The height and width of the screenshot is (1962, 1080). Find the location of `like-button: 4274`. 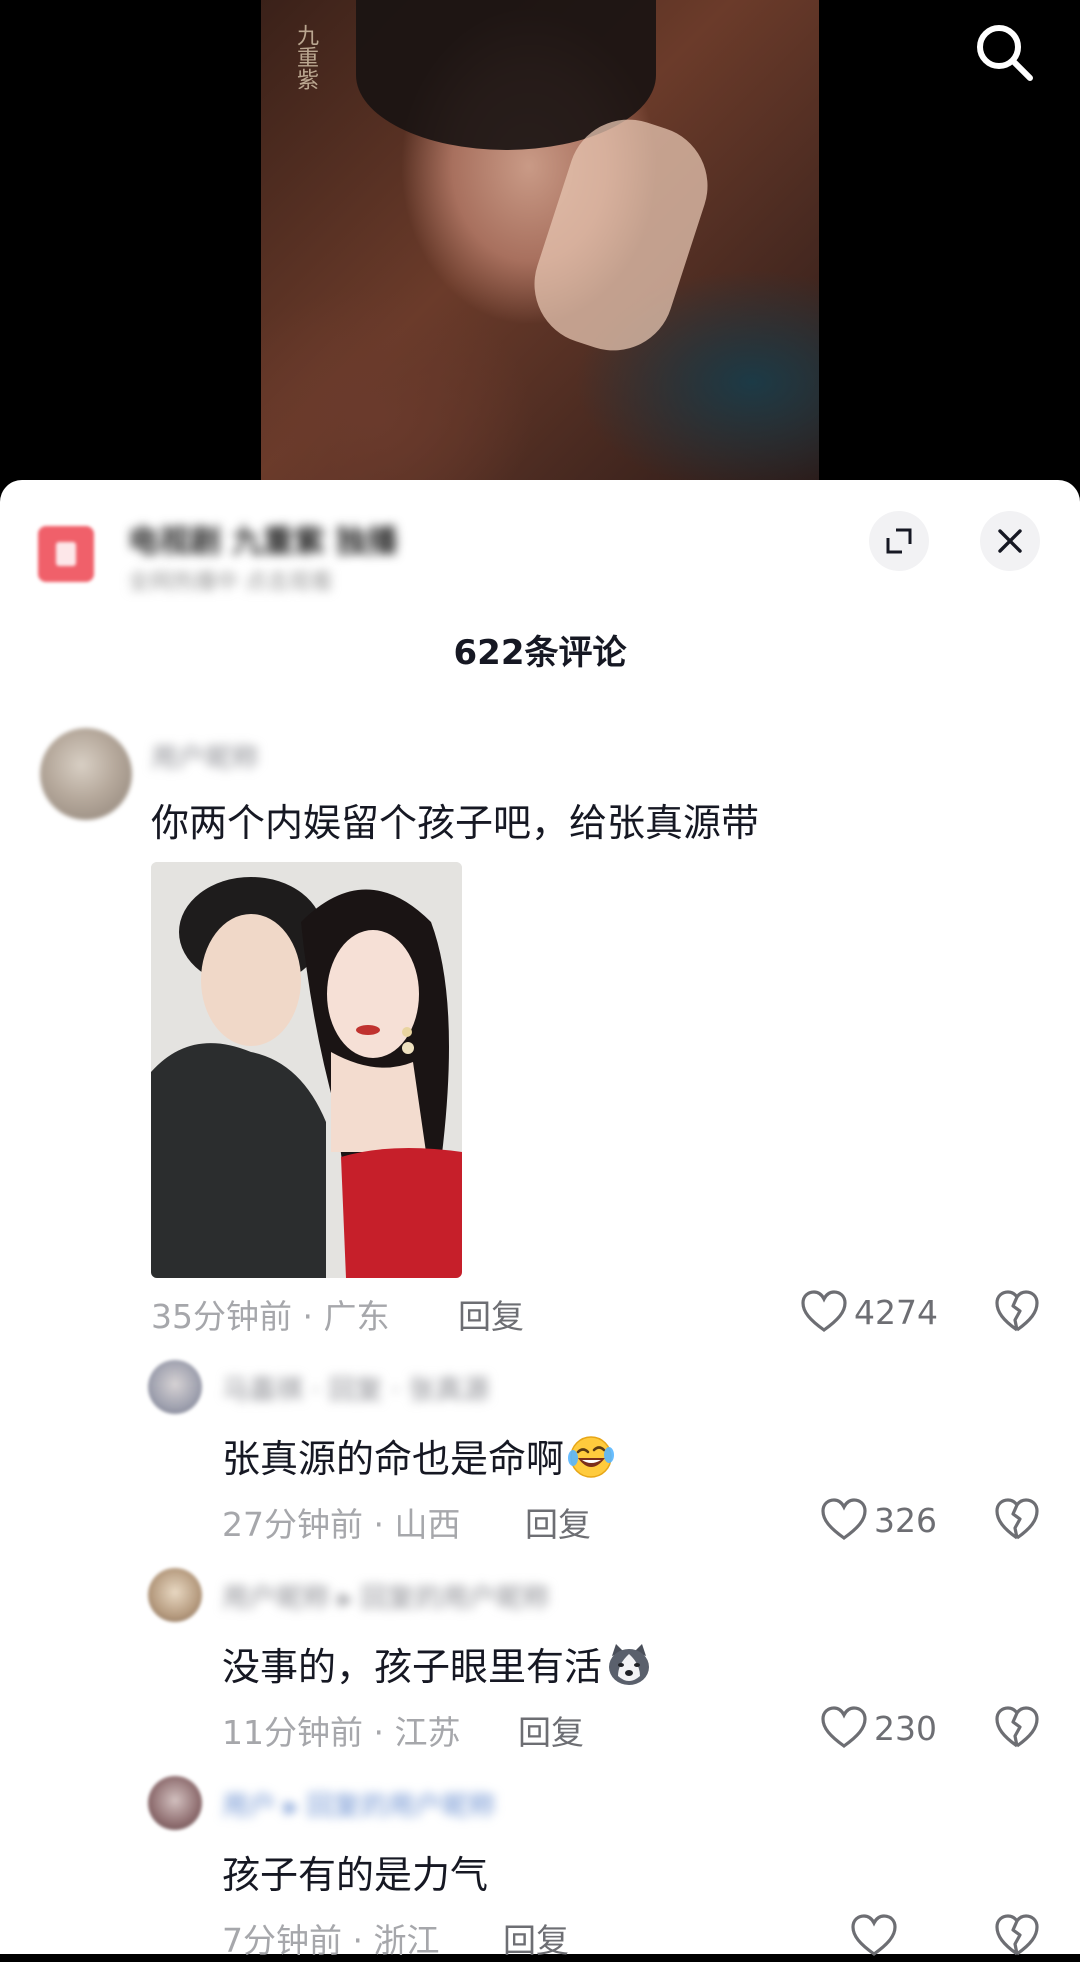

like-button: 4274 is located at coordinates (869, 1312).